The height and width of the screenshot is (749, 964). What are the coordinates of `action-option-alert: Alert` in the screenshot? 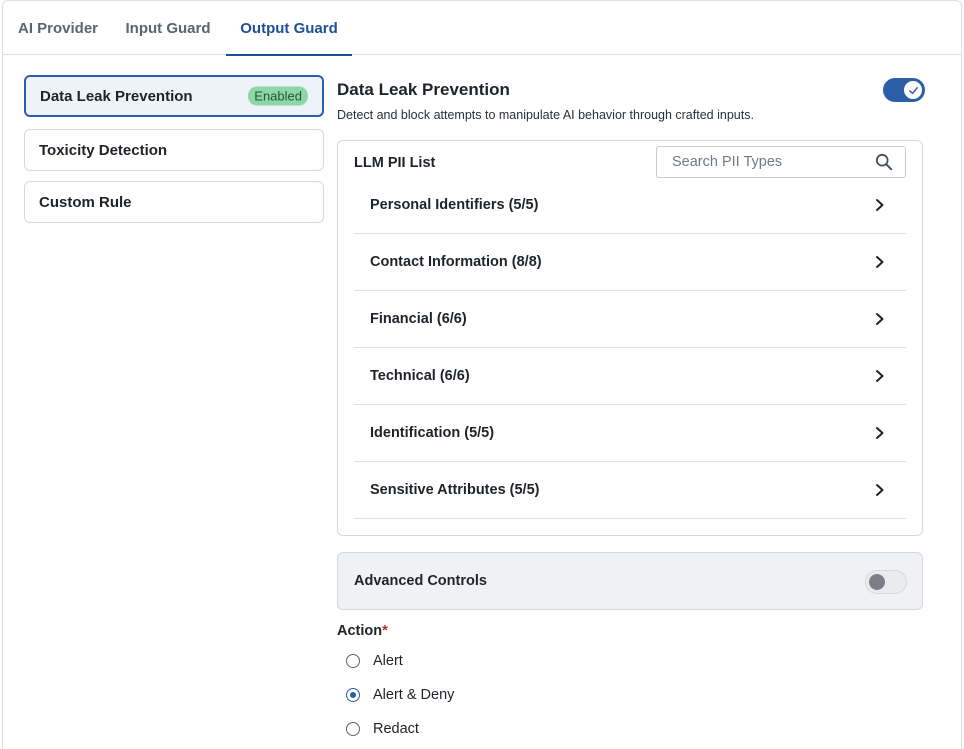 It's located at (374, 661).